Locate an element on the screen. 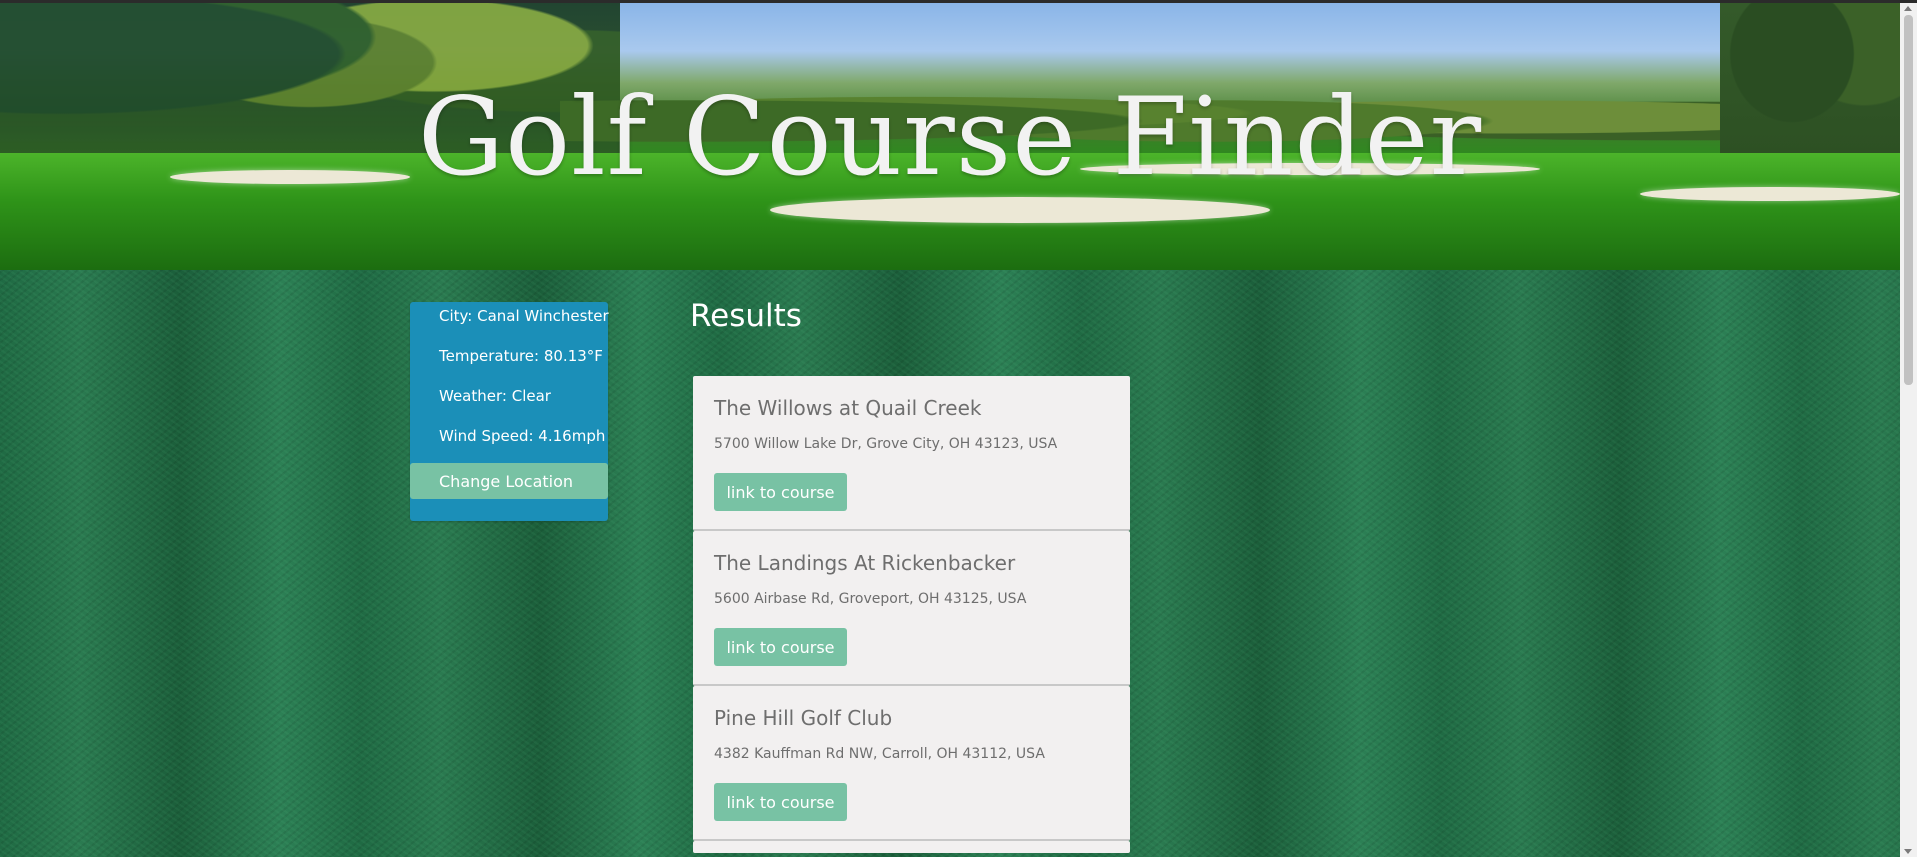  course-name: The Landings At Rickenbacker is located at coordinates (865, 563).